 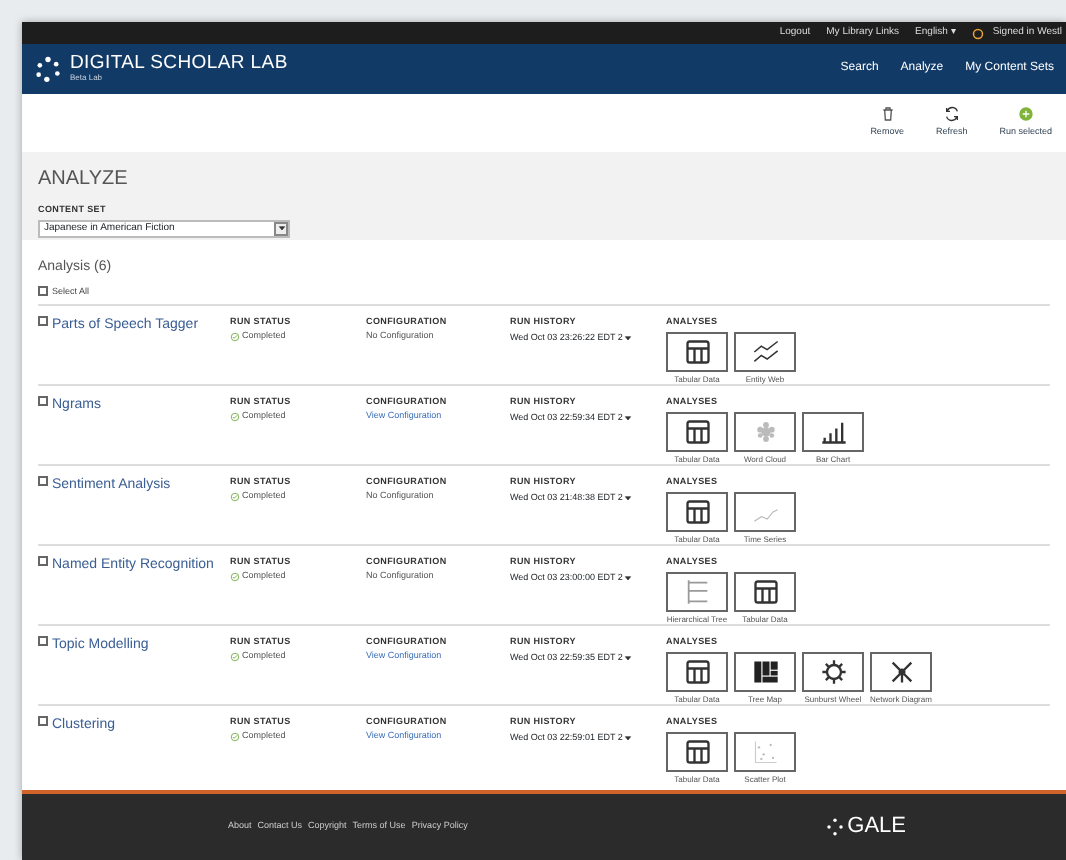 What do you see at coordinates (84, 180) in the screenshot?
I see `page-title: ANALYZE` at bounding box center [84, 180].